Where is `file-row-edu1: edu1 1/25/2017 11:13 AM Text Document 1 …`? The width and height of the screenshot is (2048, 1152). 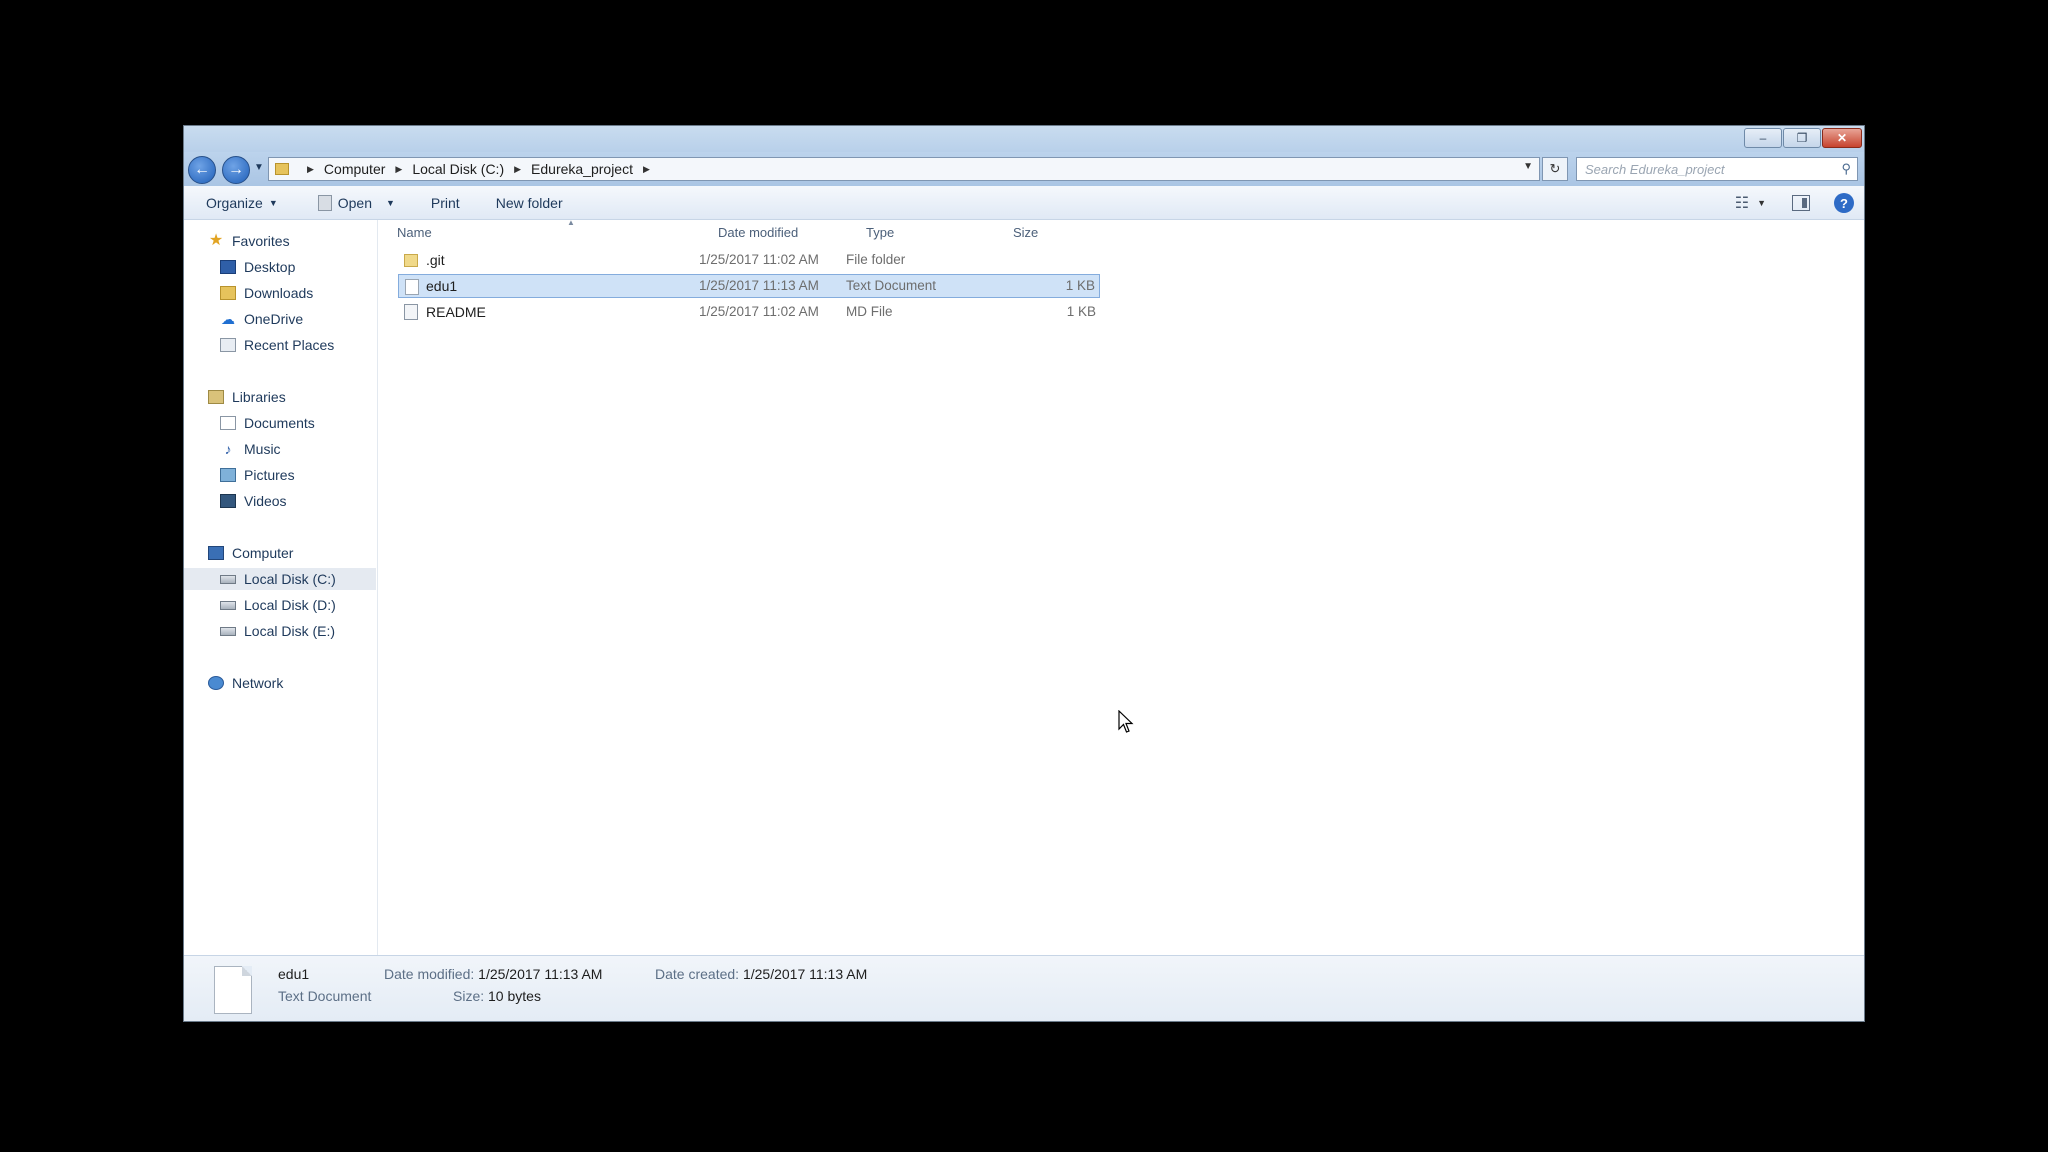
file-row-edu1: edu1 1/25/2017 11:13 AM Text Document 1 … is located at coordinates (749, 286).